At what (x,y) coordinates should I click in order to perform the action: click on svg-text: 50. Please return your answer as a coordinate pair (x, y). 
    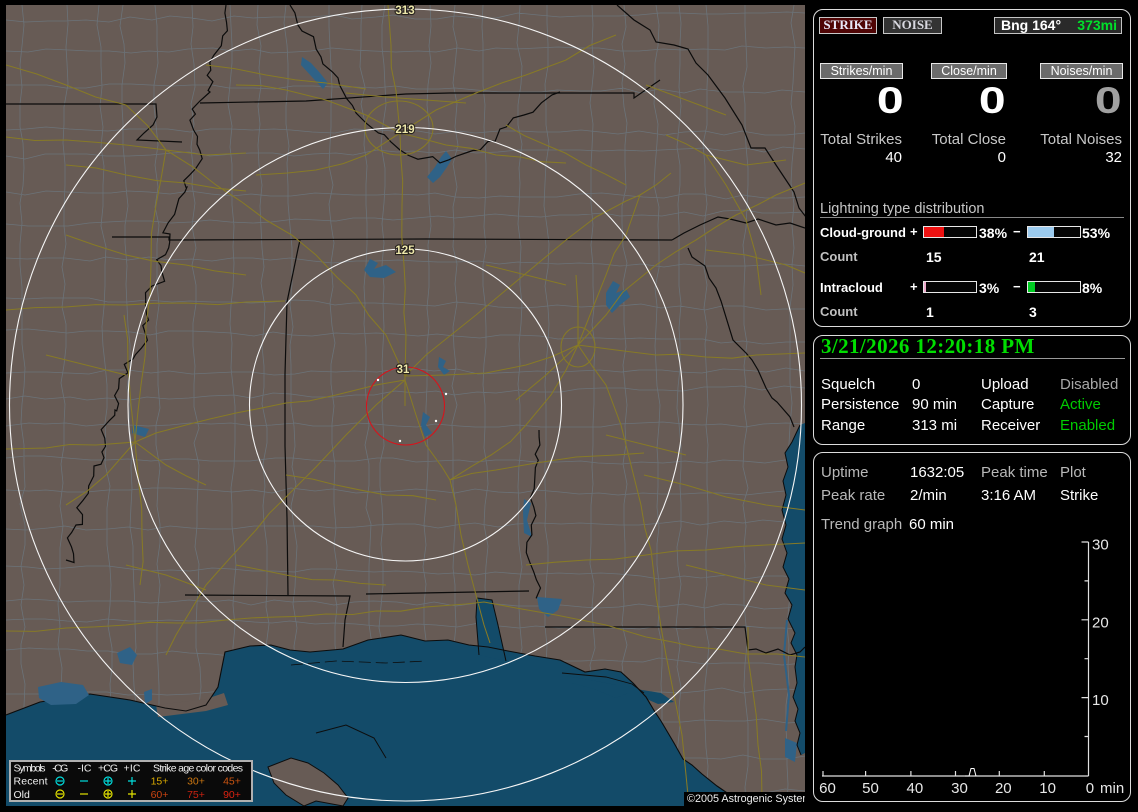
    Looking at the image, I should click on (870, 788).